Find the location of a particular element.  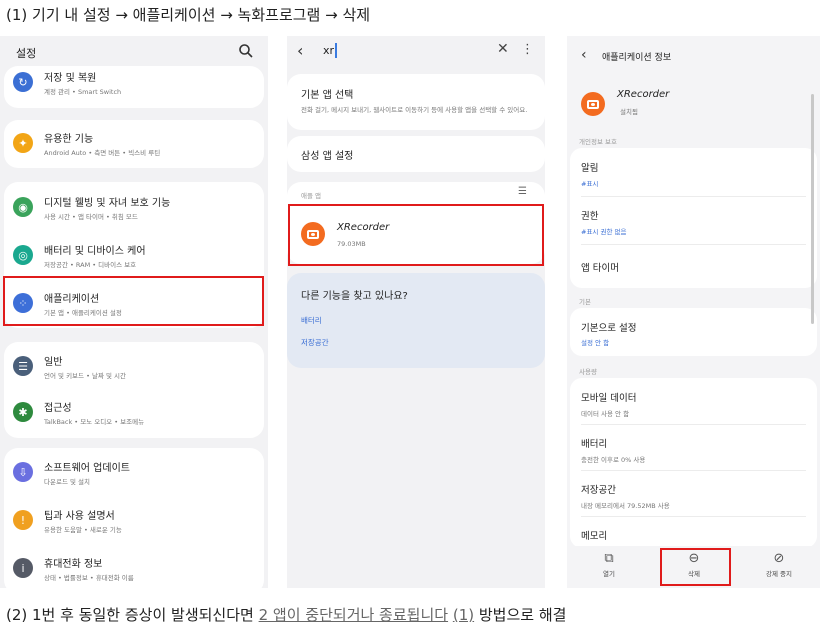

settings-item-title: 접근성 is located at coordinates (58, 408).